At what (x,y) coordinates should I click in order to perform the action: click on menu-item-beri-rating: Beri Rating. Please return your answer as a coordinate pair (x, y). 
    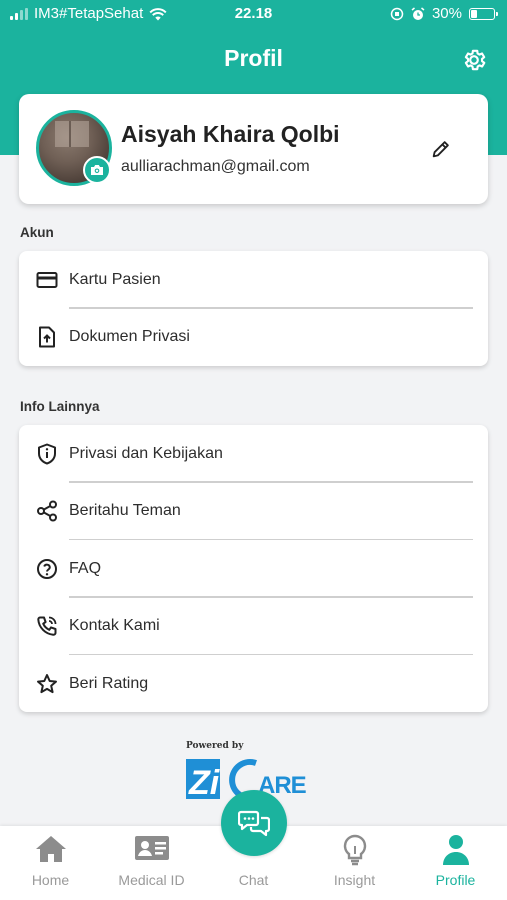
    Looking at the image, I should click on (253, 684).